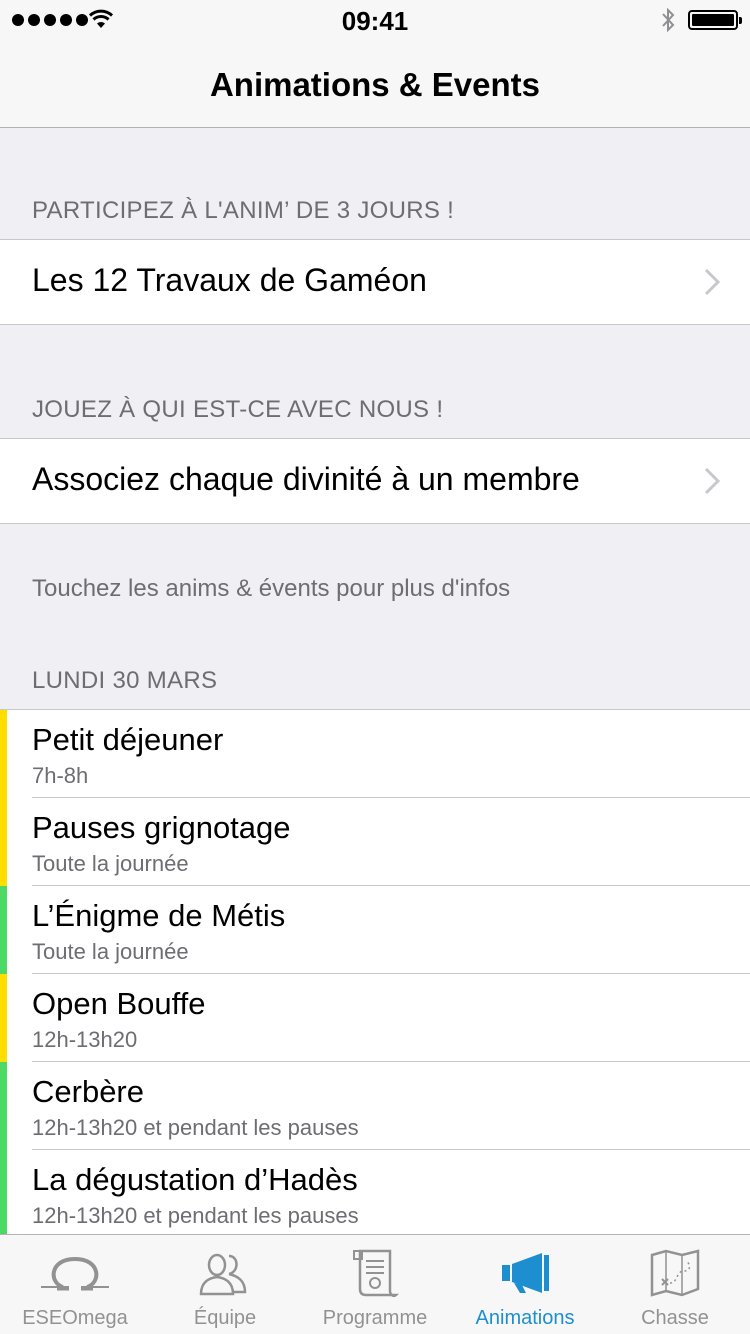  What do you see at coordinates (75, 1273) in the screenshot?
I see `omega-icon` at bounding box center [75, 1273].